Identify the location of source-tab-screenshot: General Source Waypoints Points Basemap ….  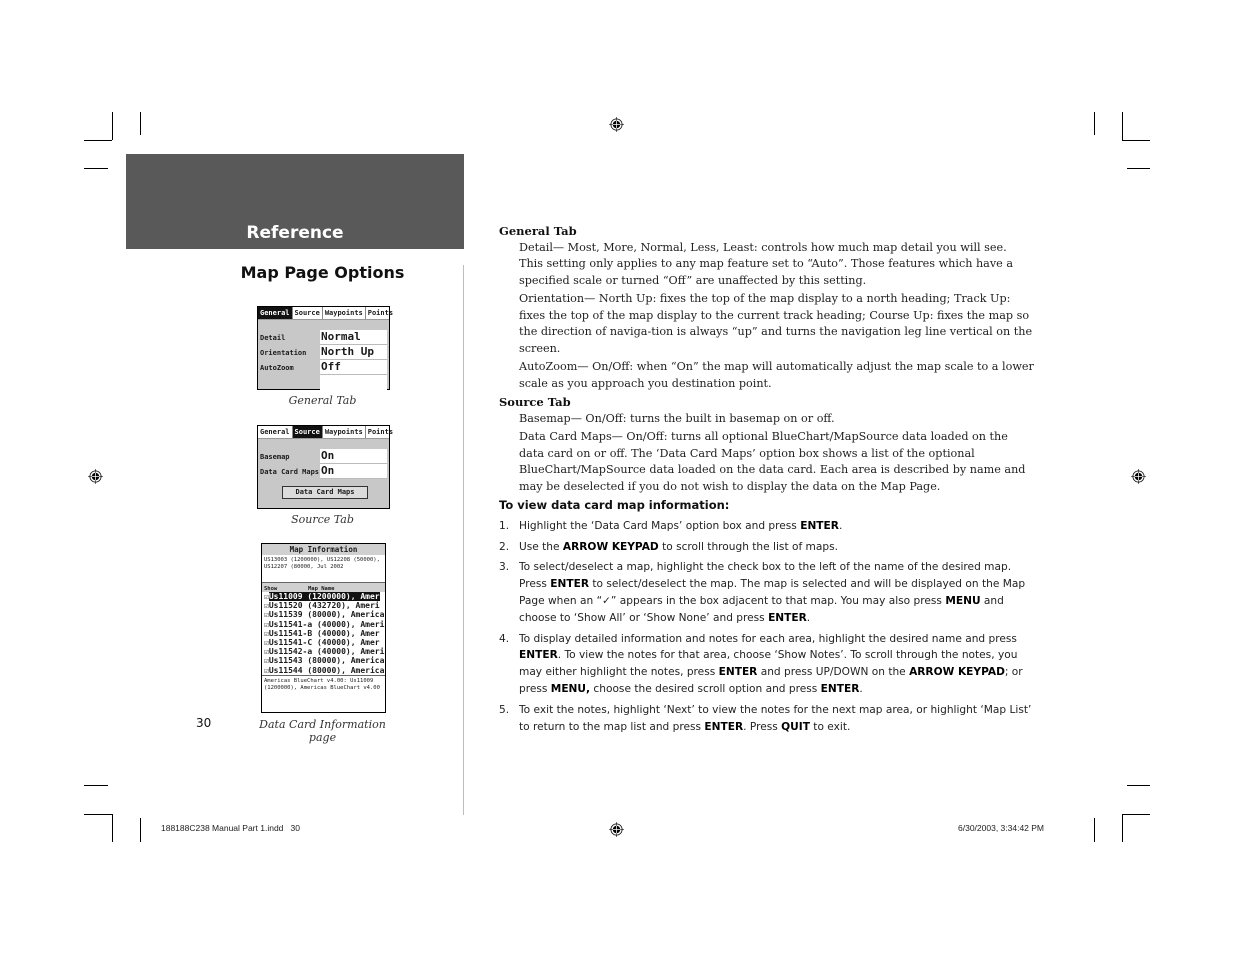
(325, 467).